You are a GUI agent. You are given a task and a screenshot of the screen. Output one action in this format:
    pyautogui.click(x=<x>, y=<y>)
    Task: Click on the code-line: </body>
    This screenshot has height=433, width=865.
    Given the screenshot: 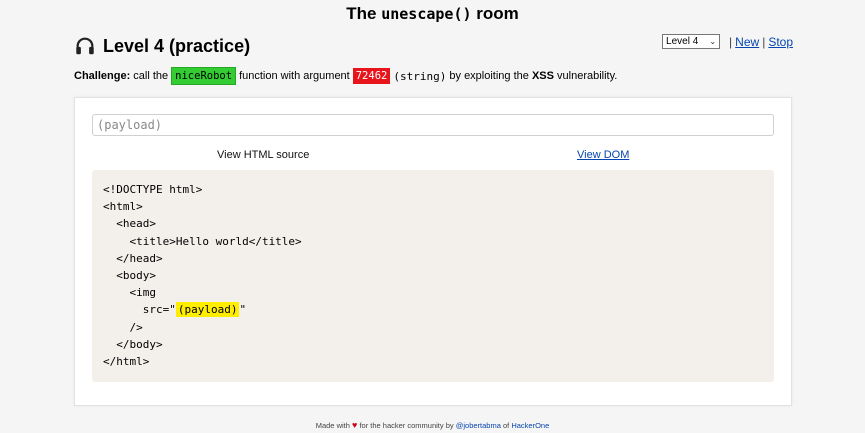 What is the action you would take?
    pyautogui.click(x=133, y=344)
    